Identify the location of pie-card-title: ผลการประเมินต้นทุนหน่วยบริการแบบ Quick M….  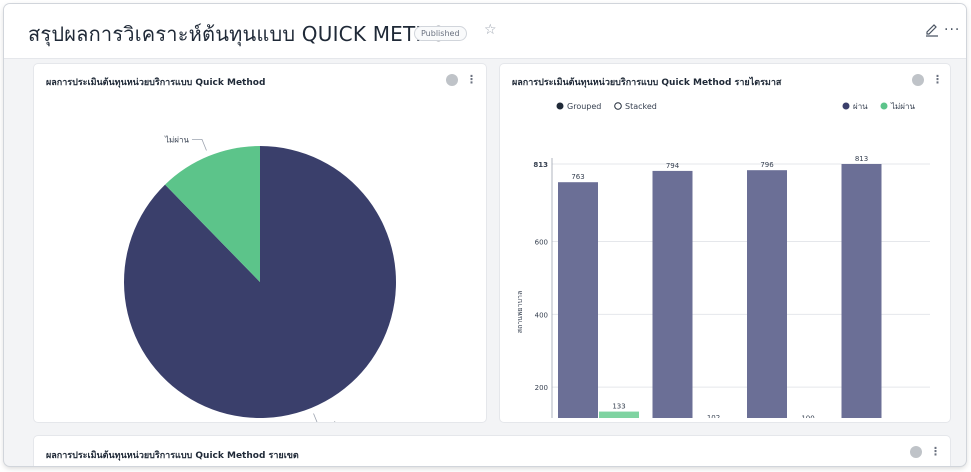
(156, 83).